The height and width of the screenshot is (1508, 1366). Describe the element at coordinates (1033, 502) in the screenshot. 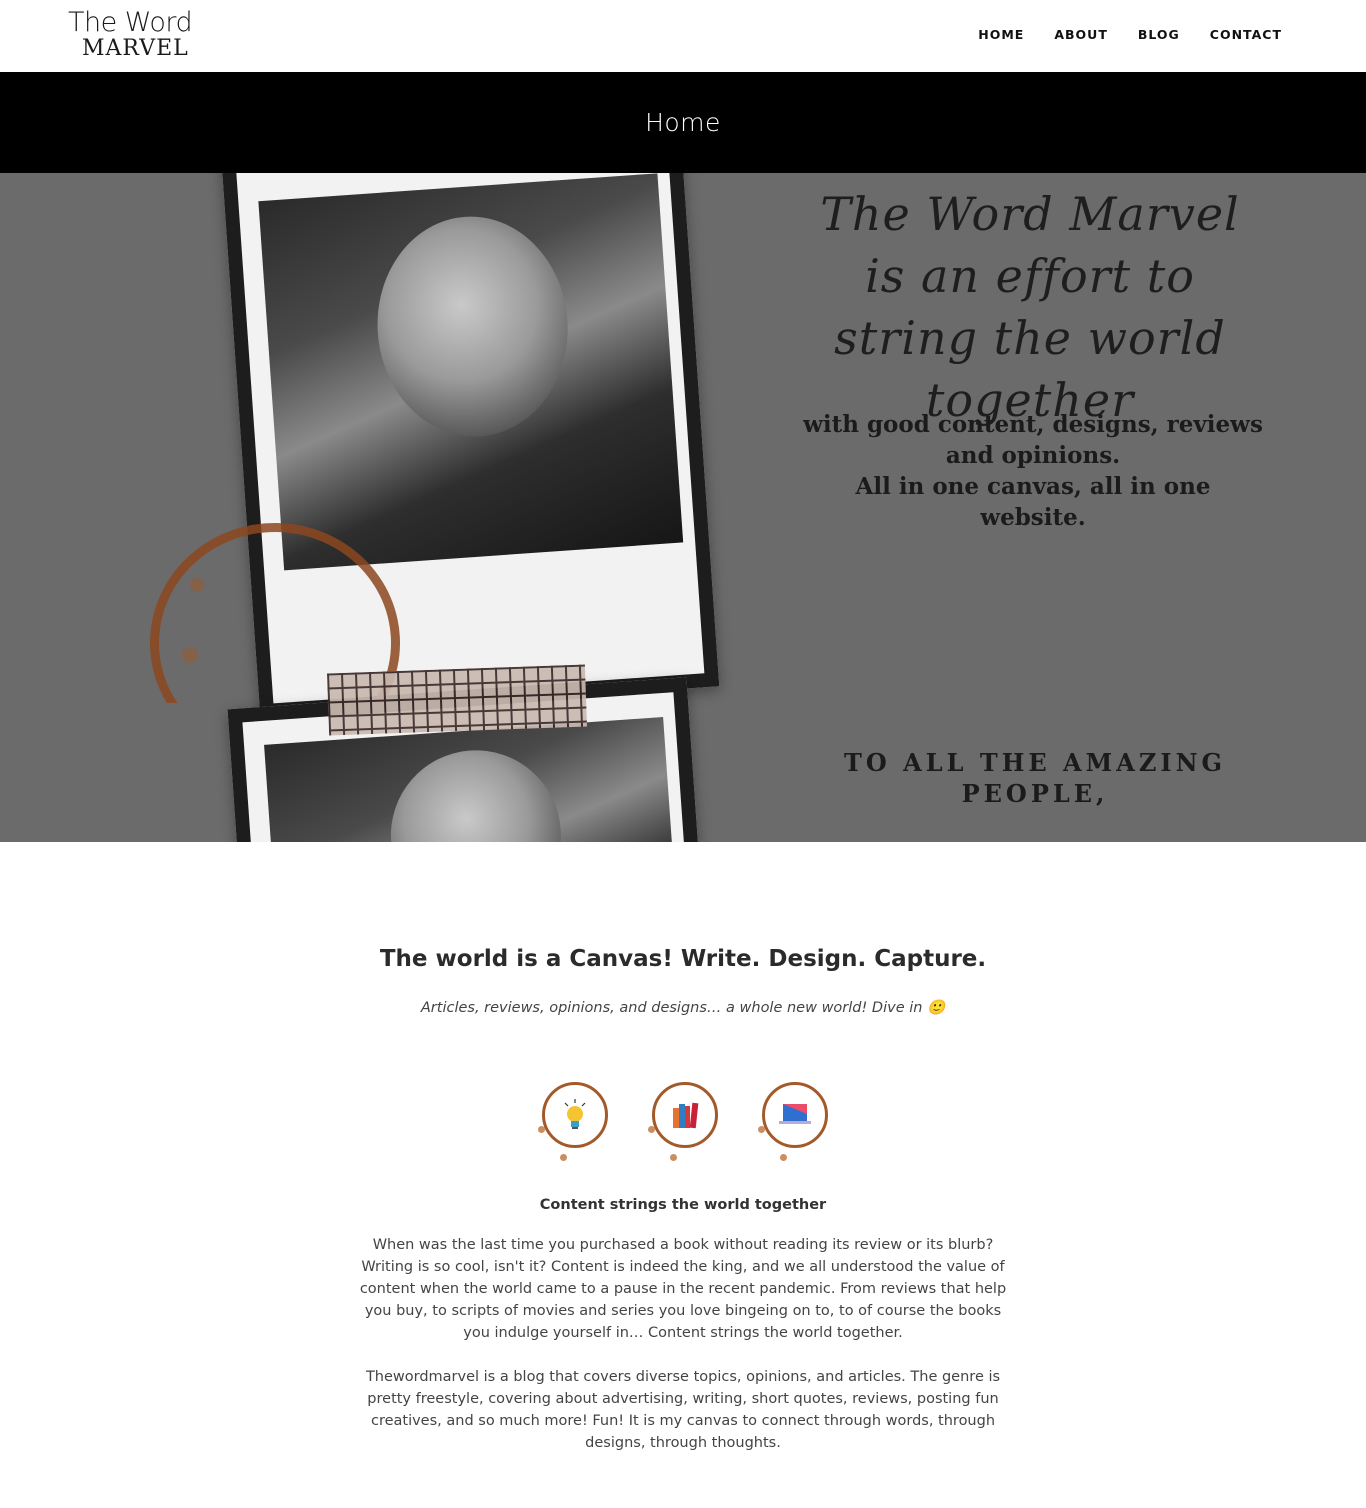

I see `hero-subtext-line2: All in one canvas, all in one website.` at that location.